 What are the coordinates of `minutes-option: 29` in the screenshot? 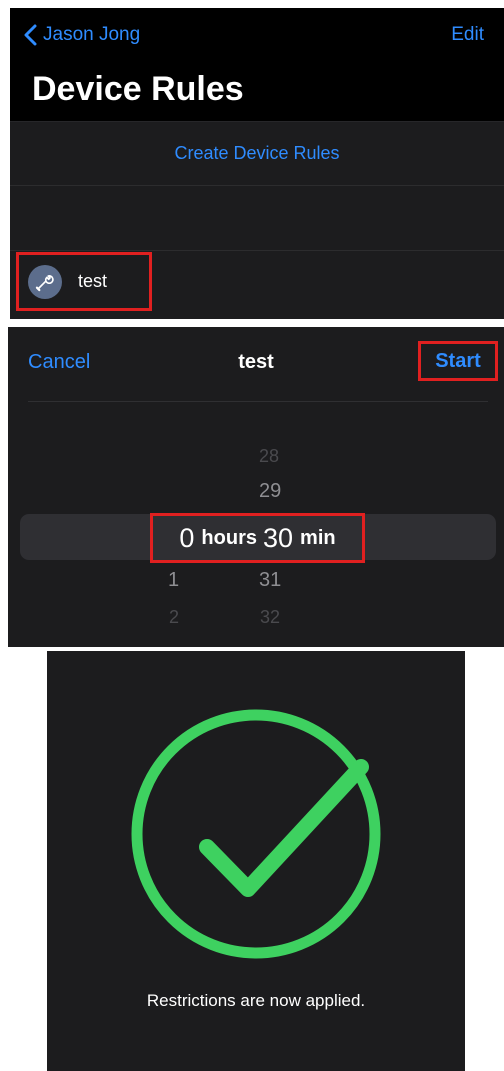 It's located at (270, 491).